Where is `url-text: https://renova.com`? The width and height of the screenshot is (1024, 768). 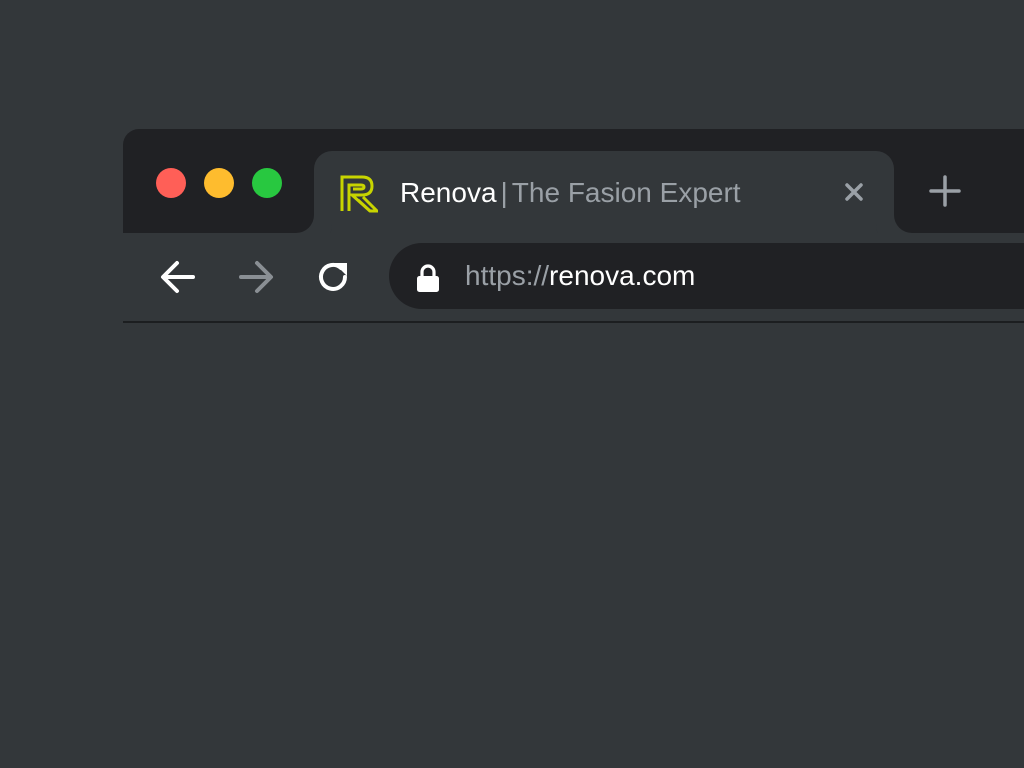 url-text: https://renova.com is located at coordinates (580, 276).